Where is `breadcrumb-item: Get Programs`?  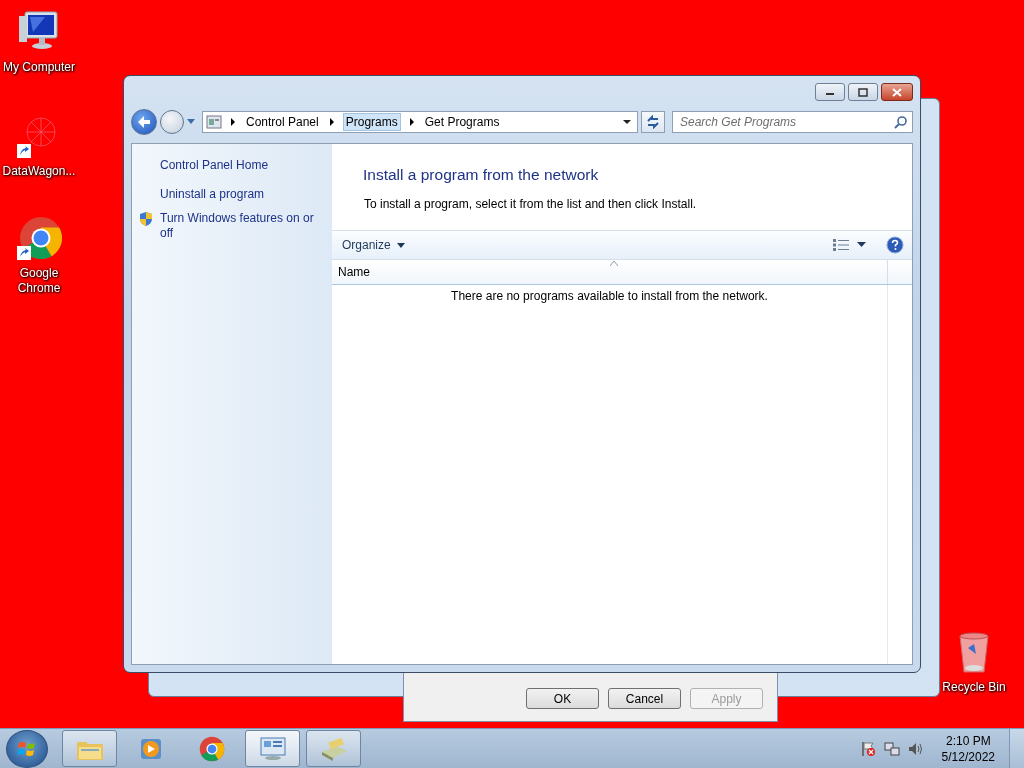 breadcrumb-item: Get Programs is located at coordinates (462, 121).